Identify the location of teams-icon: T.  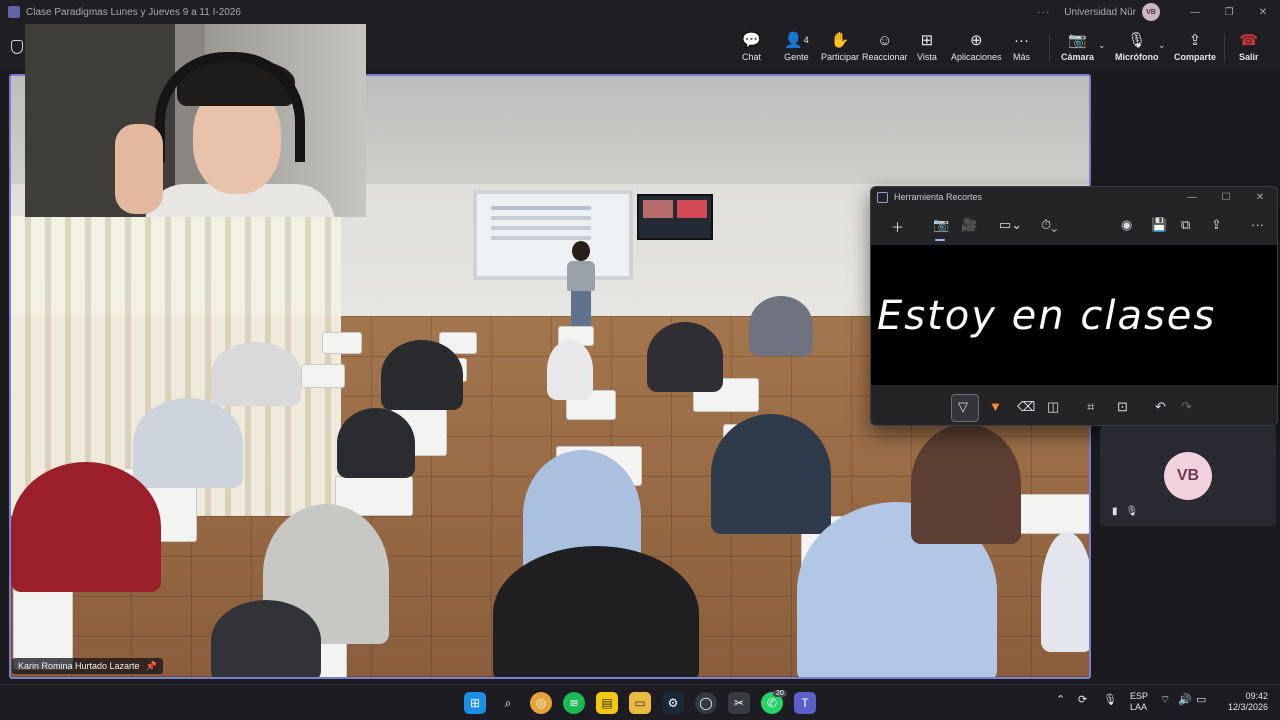
(805, 703).